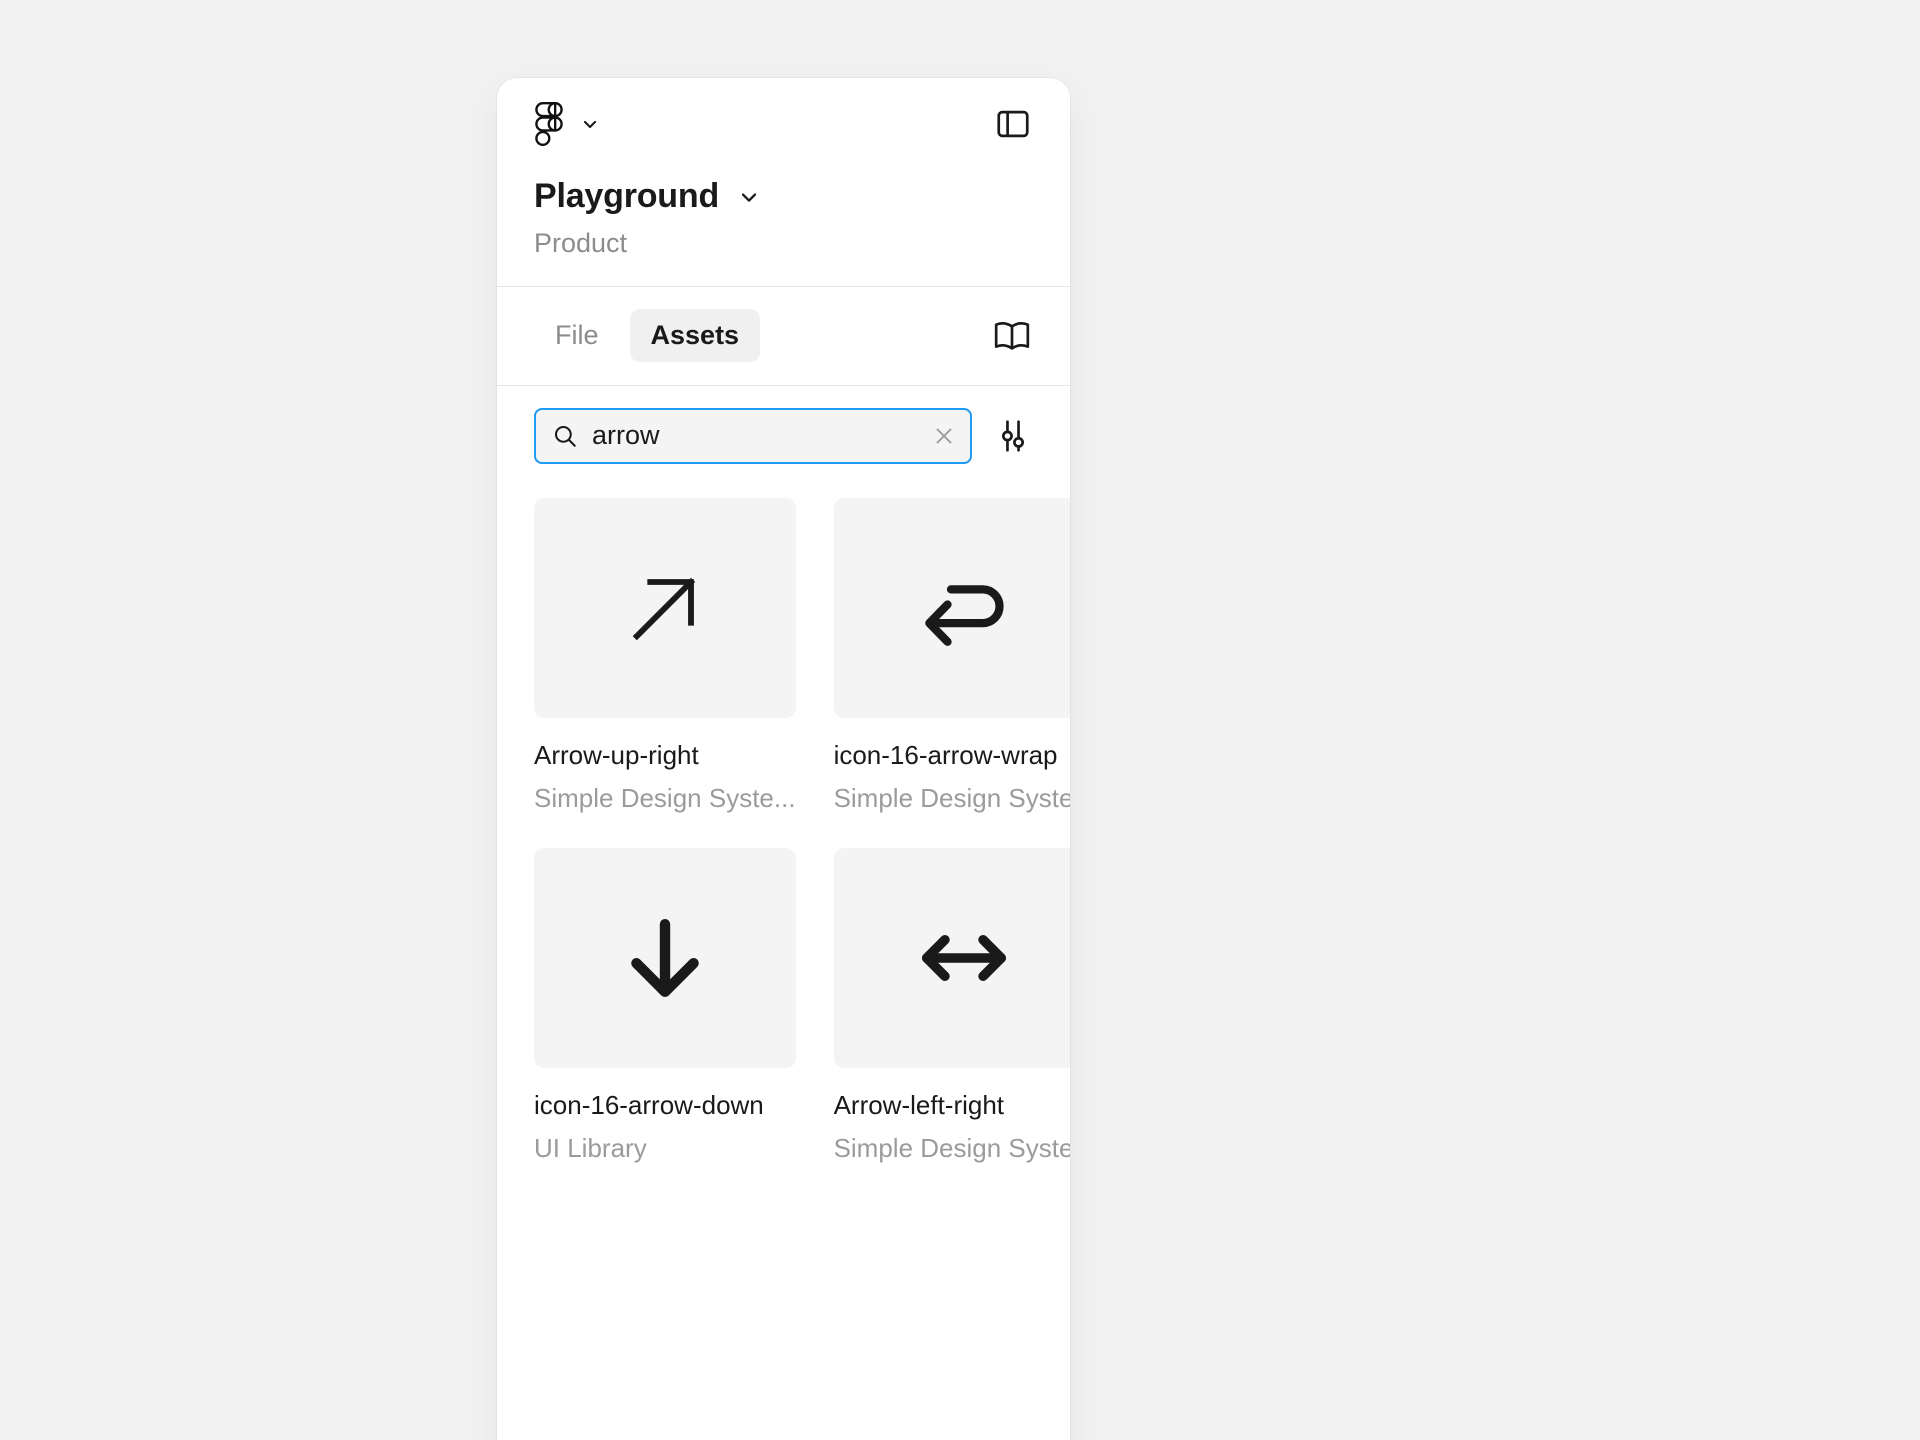 The width and height of the screenshot is (1920, 1440). What do you see at coordinates (783, 228) in the screenshot?
I see `page-header: Playground Product` at bounding box center [783, 228].